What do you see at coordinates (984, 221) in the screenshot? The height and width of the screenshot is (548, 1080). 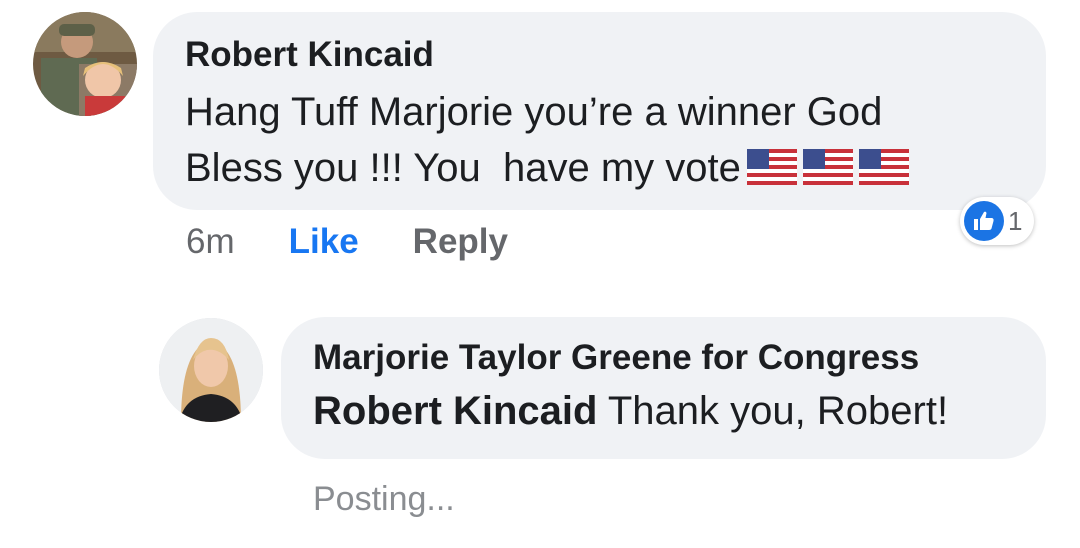 I see `thumbs-up-icon` at bounding box center [984, 221].